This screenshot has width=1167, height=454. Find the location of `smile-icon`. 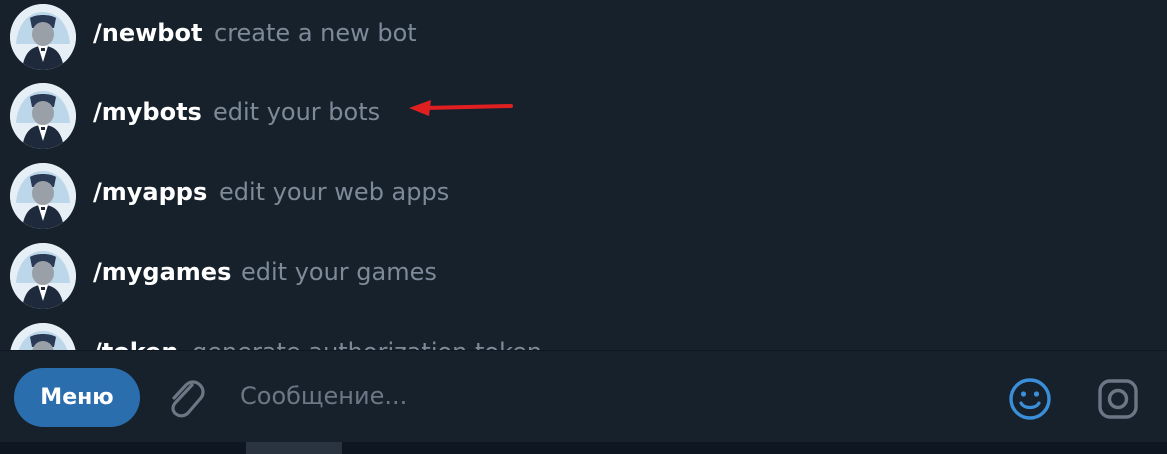

smile-icon is located at coordinates (1030, 399).